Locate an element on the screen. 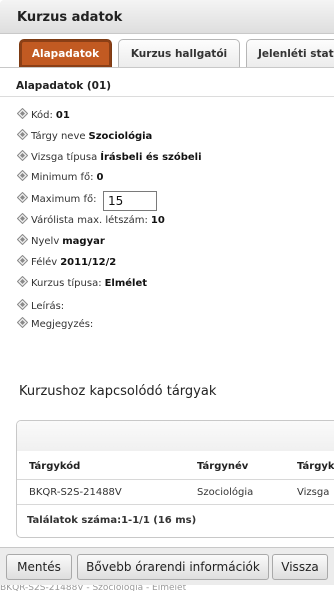 This screenshot has width=334, height=591. field-vizsga-tipusa: Vizsga típusa Írásbeli és szóbeli is located at coordinates (109, 158).